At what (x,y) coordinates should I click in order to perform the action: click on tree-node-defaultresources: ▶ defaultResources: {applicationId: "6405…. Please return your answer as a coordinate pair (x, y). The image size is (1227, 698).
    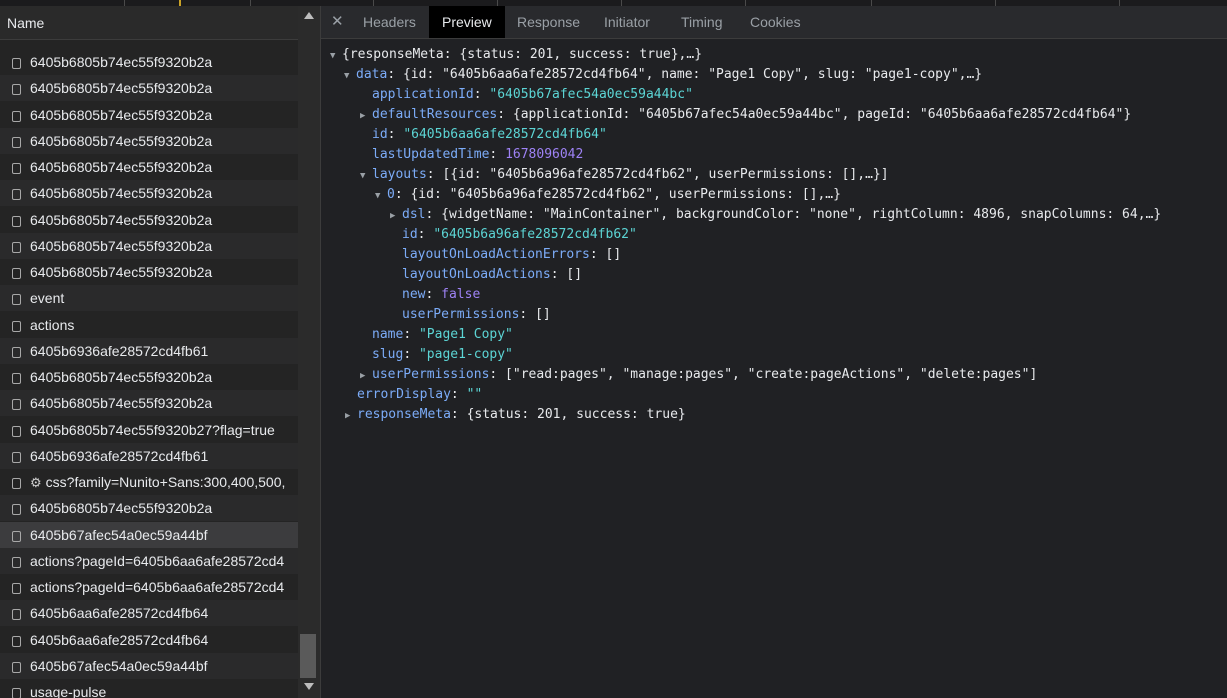
    Looking at the image, I should click on (745, 115).